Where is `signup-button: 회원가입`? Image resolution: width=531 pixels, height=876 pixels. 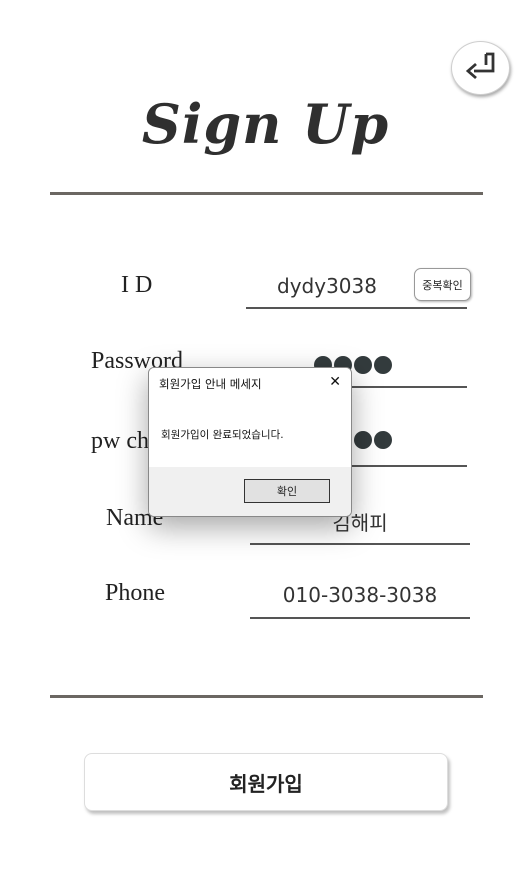
signup-button: 회원가입 is located at coordinates (266, 782).